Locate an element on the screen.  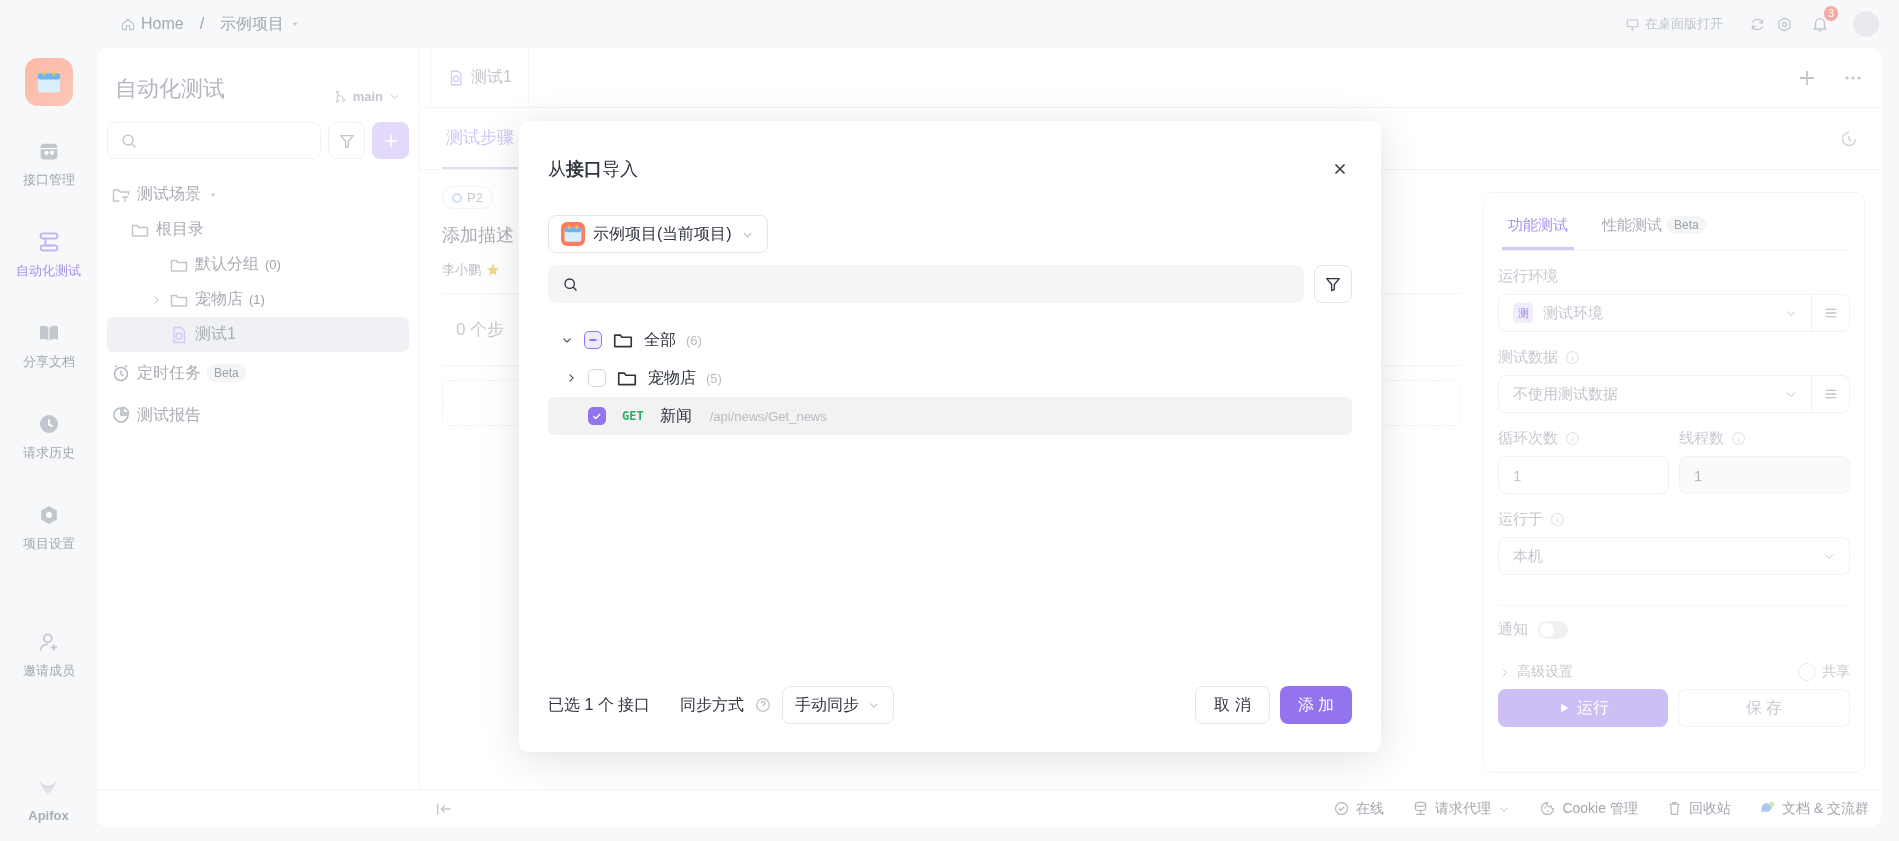
status-item: Cookie 管理 is located at coordinates (1588, 808).